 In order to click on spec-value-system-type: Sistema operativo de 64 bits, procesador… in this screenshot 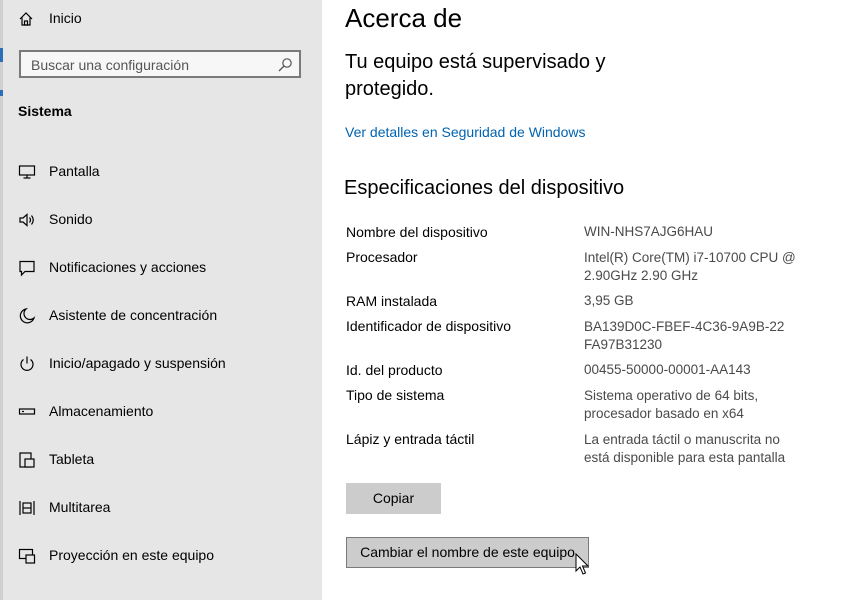, I will do `click(671, 404)`.